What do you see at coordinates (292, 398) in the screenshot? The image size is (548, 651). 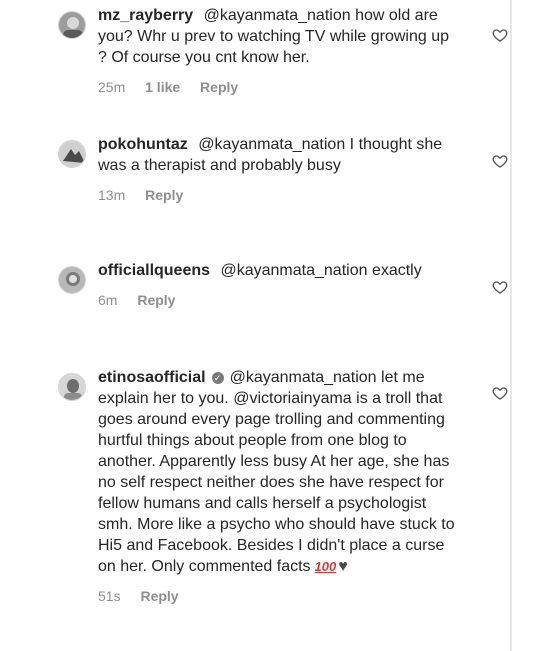 I see `comment-mention-secondary: @victoriainyama` at bounding box center [292, 398].